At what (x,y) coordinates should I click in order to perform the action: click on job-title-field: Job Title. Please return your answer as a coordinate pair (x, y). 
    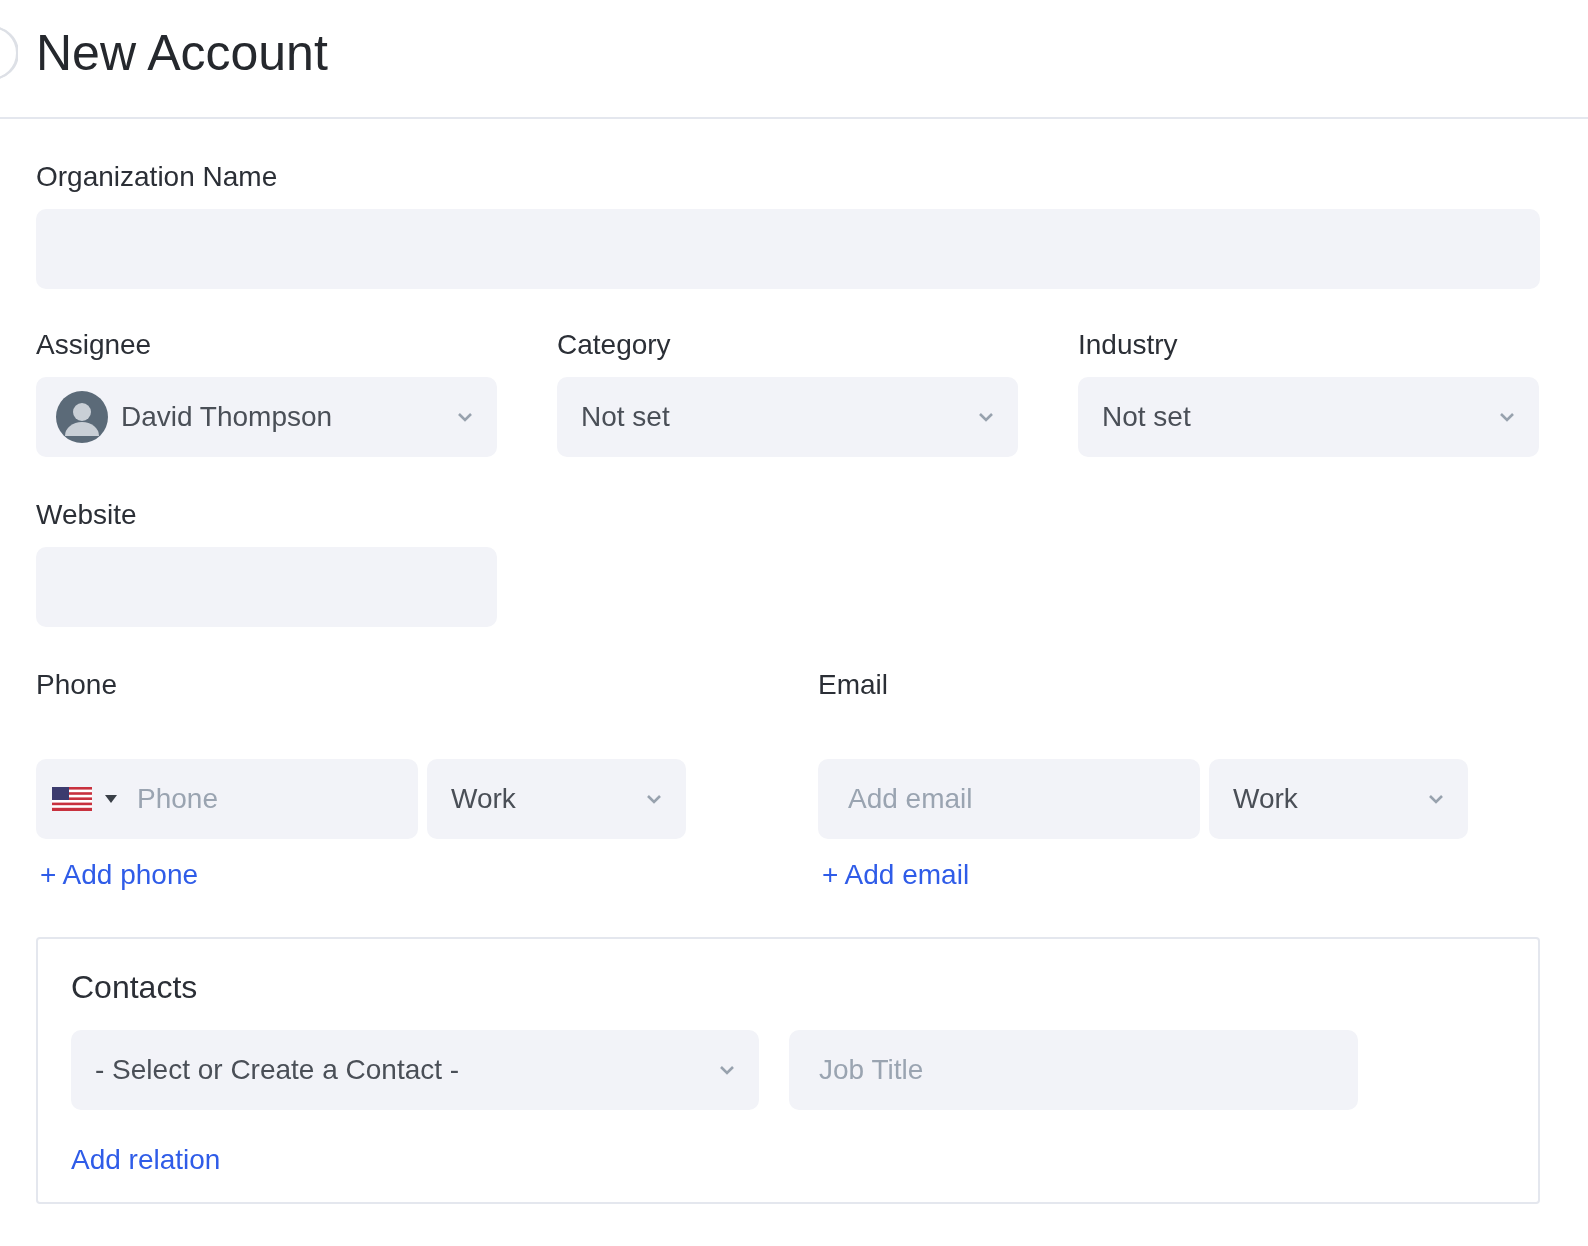
    Looking at the image, I should click on (1073, 1070).